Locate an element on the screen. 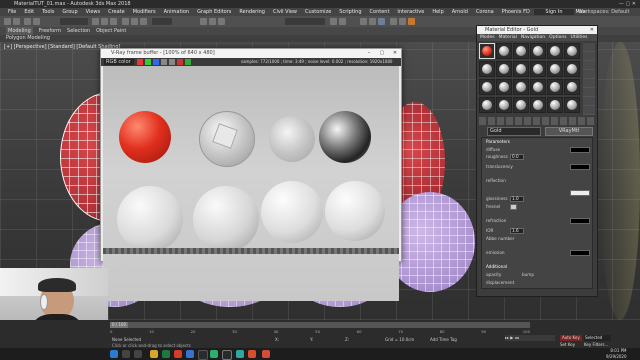 This screenshot has width=640, height=360. 3dsmax-icon is located at coordinates (240, 354).